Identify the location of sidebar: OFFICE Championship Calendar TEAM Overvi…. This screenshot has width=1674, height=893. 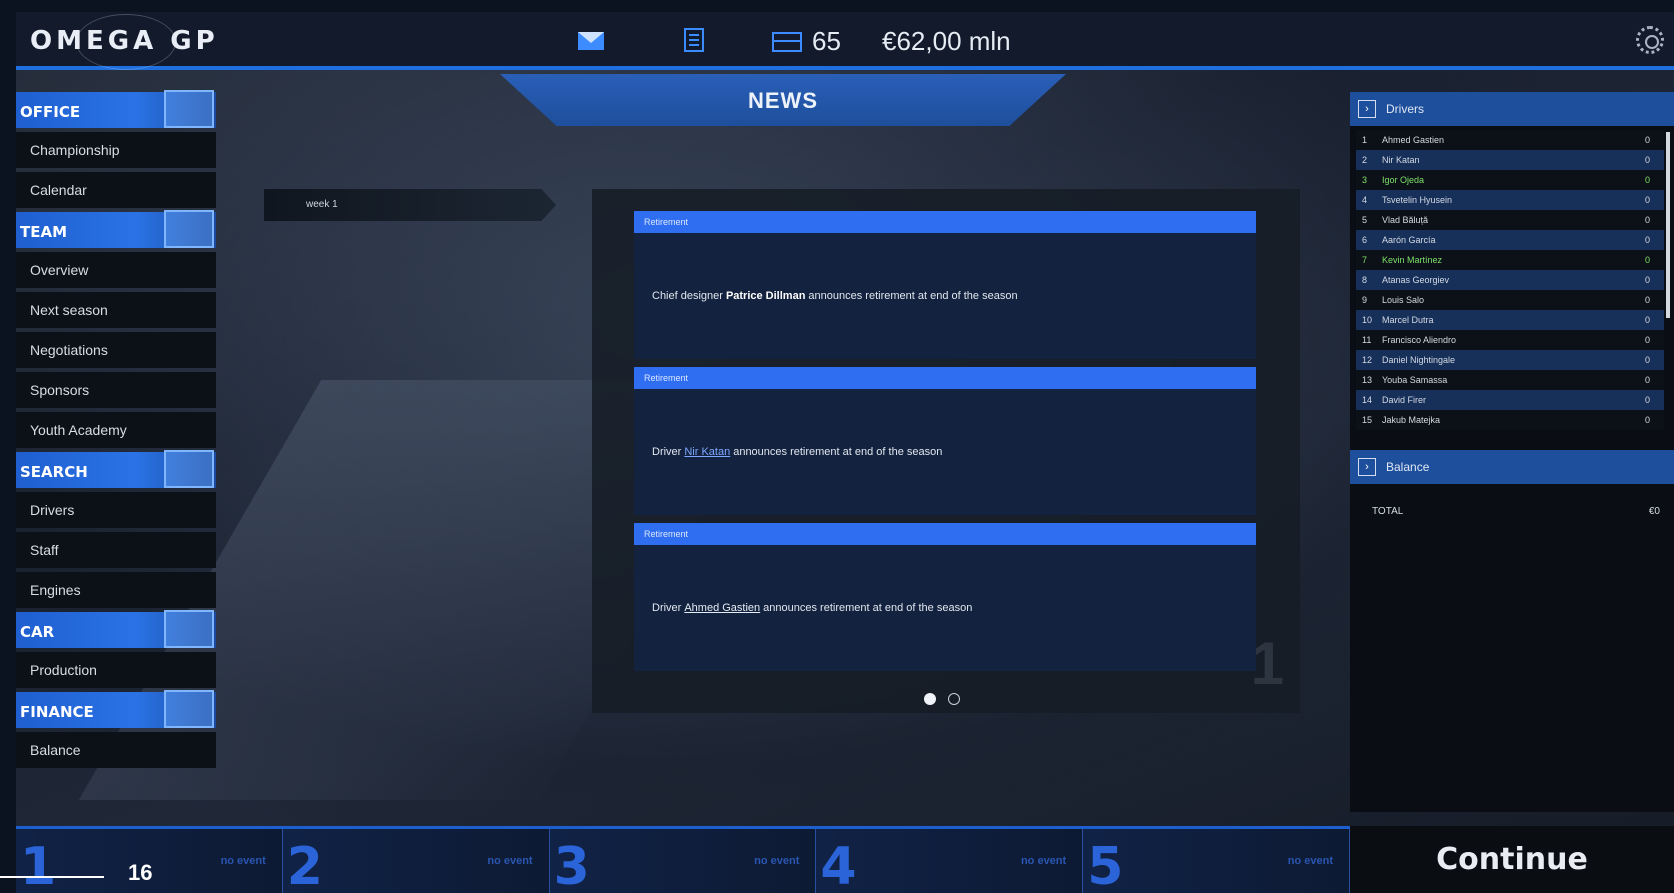
(116, 431).